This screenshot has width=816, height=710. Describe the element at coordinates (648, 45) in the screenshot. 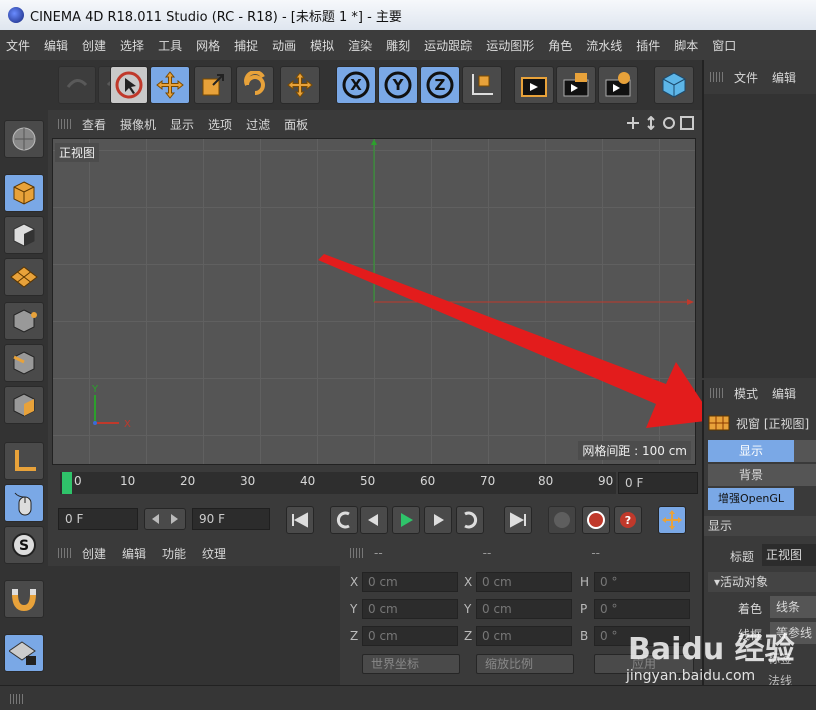

I see `menu-plugins: 插件` at that location.